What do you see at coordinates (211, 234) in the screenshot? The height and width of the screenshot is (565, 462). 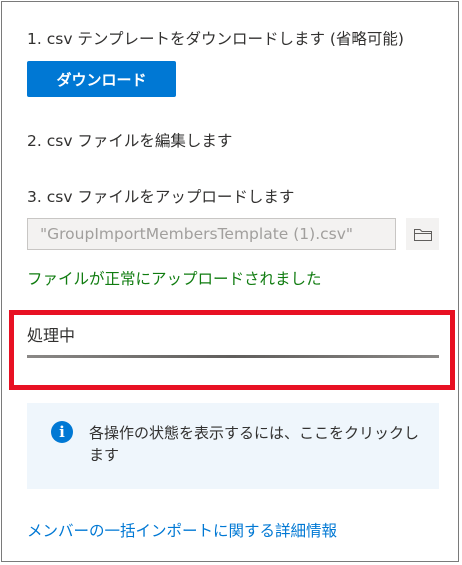 I see `file-name-field: "GroupImportMembersTemplate (1).csv"` at bounding box center [211, 234].